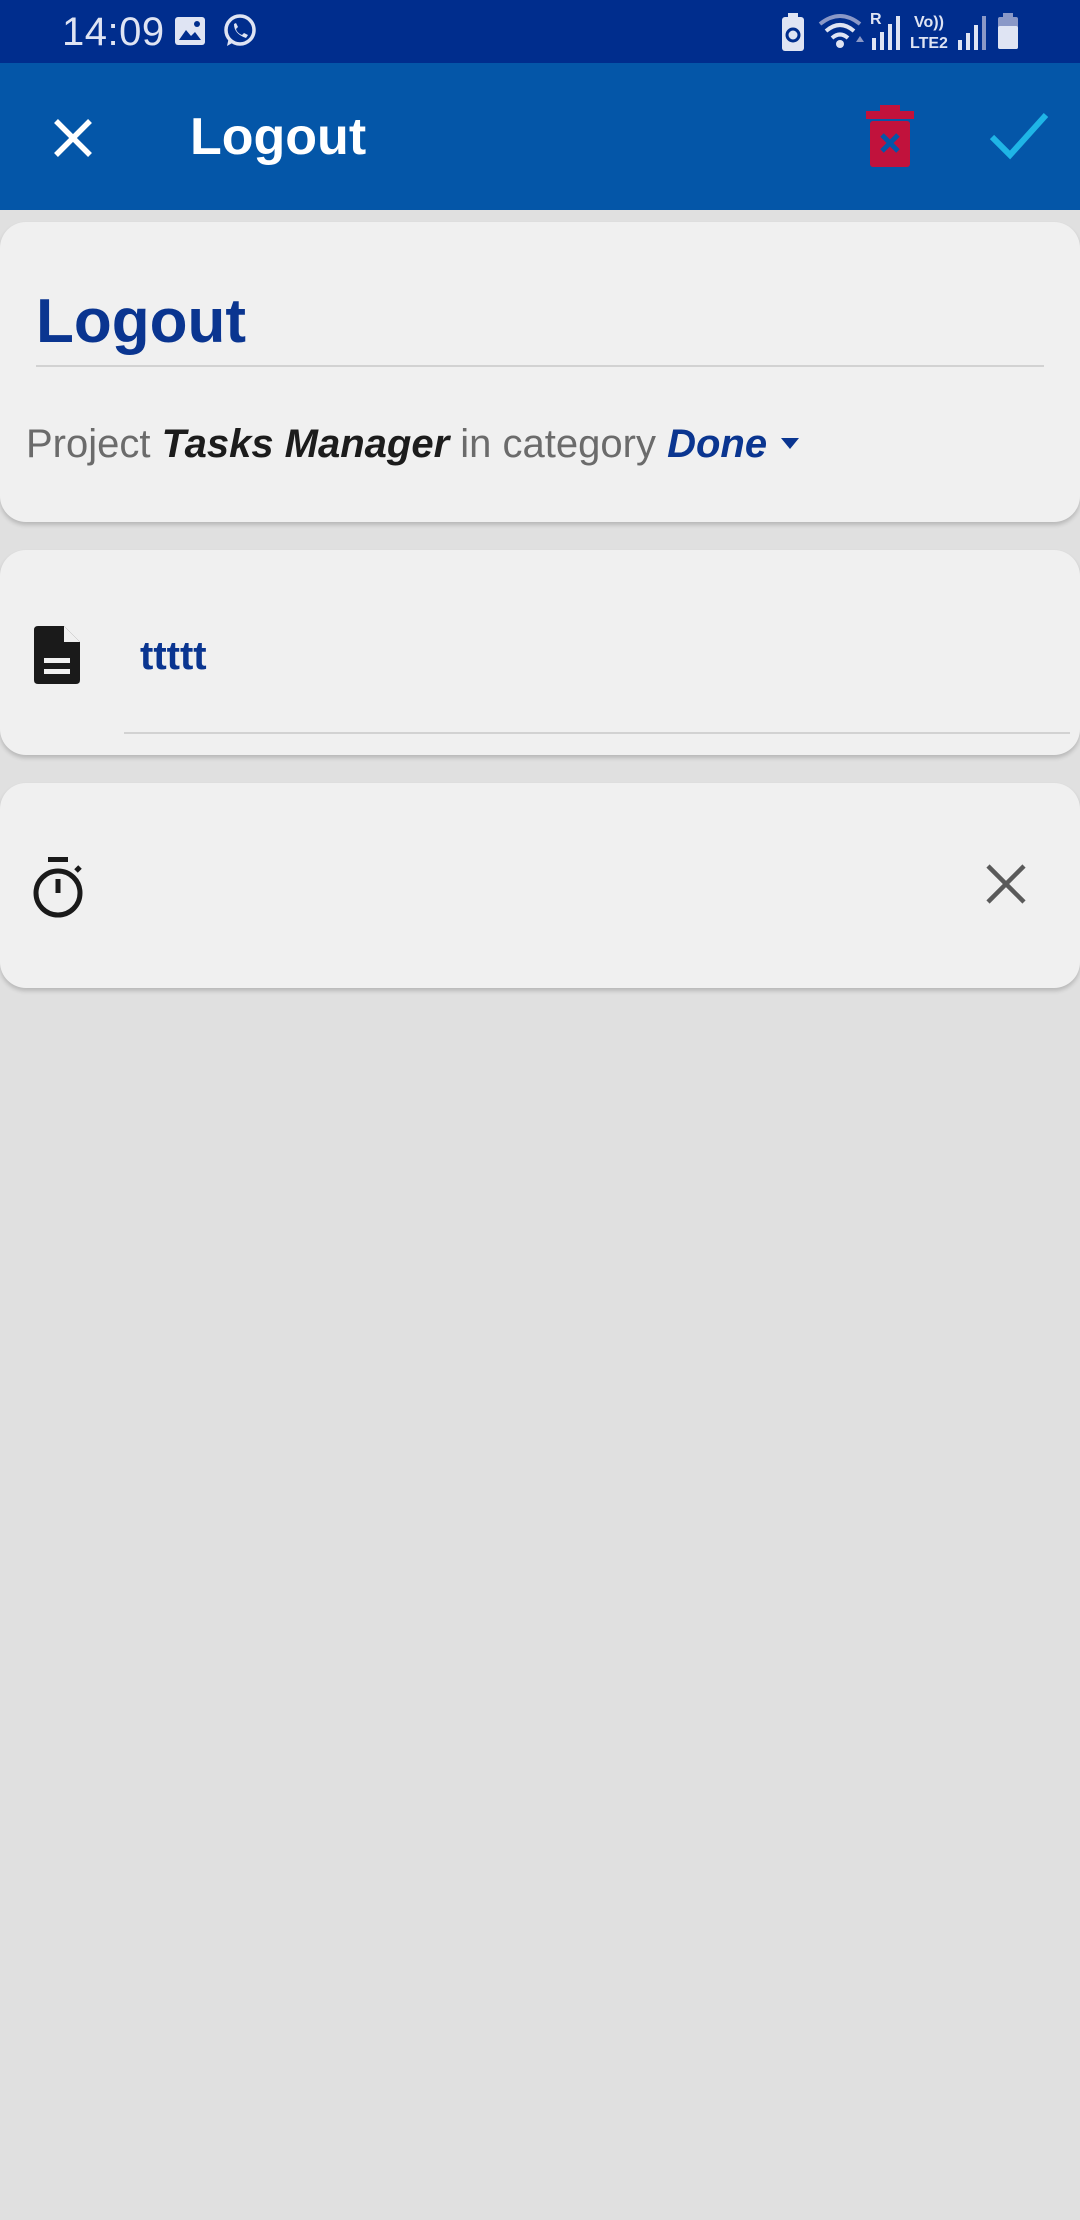 Image resolution: width=1080 pixels, height=2220 pixels. Describe the element at coordinates (597, 733) in the screenshot. I see `description-underline` at that location.